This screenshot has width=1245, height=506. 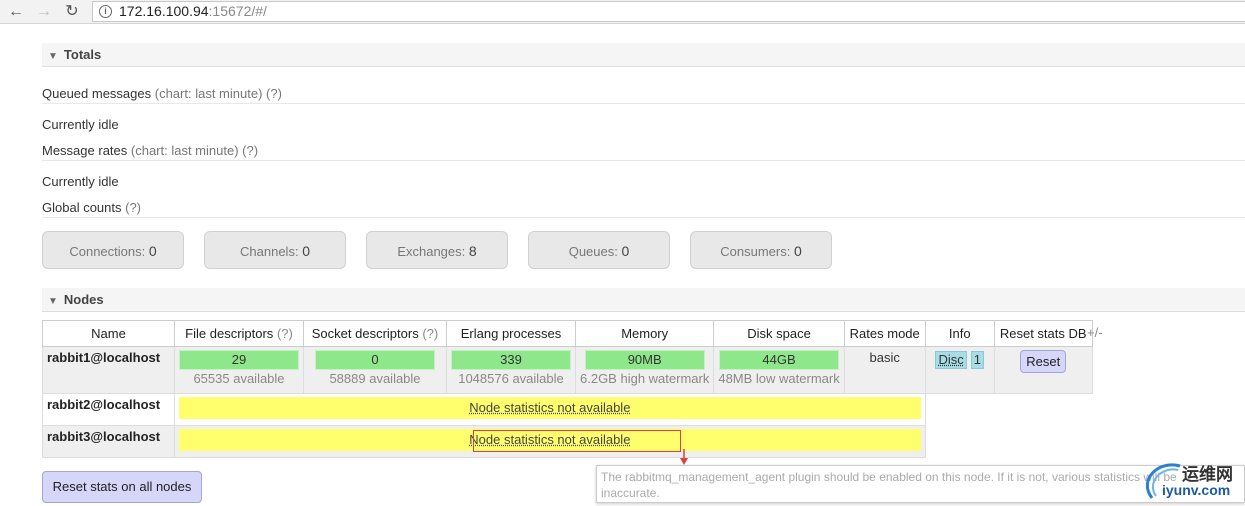 What do you see at coordinates (779, 360) in the screenshot?
I see `disk-bar: 44GB` at bounding box center [779, 360].